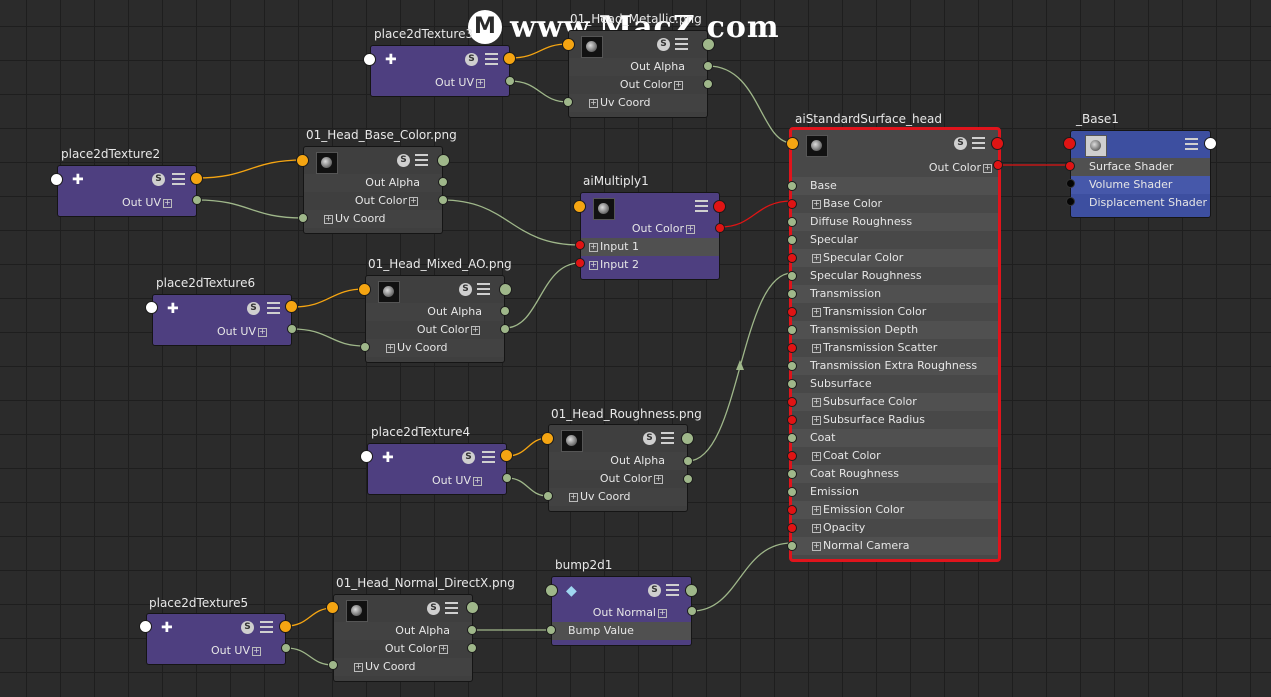 The height and width of the screenshot is (697, 1271). Describe the element at coordinates (650, 236) in the screenshot. I see `node-aimultiply: Out Color + + Input 1 + Input 2` at that location.